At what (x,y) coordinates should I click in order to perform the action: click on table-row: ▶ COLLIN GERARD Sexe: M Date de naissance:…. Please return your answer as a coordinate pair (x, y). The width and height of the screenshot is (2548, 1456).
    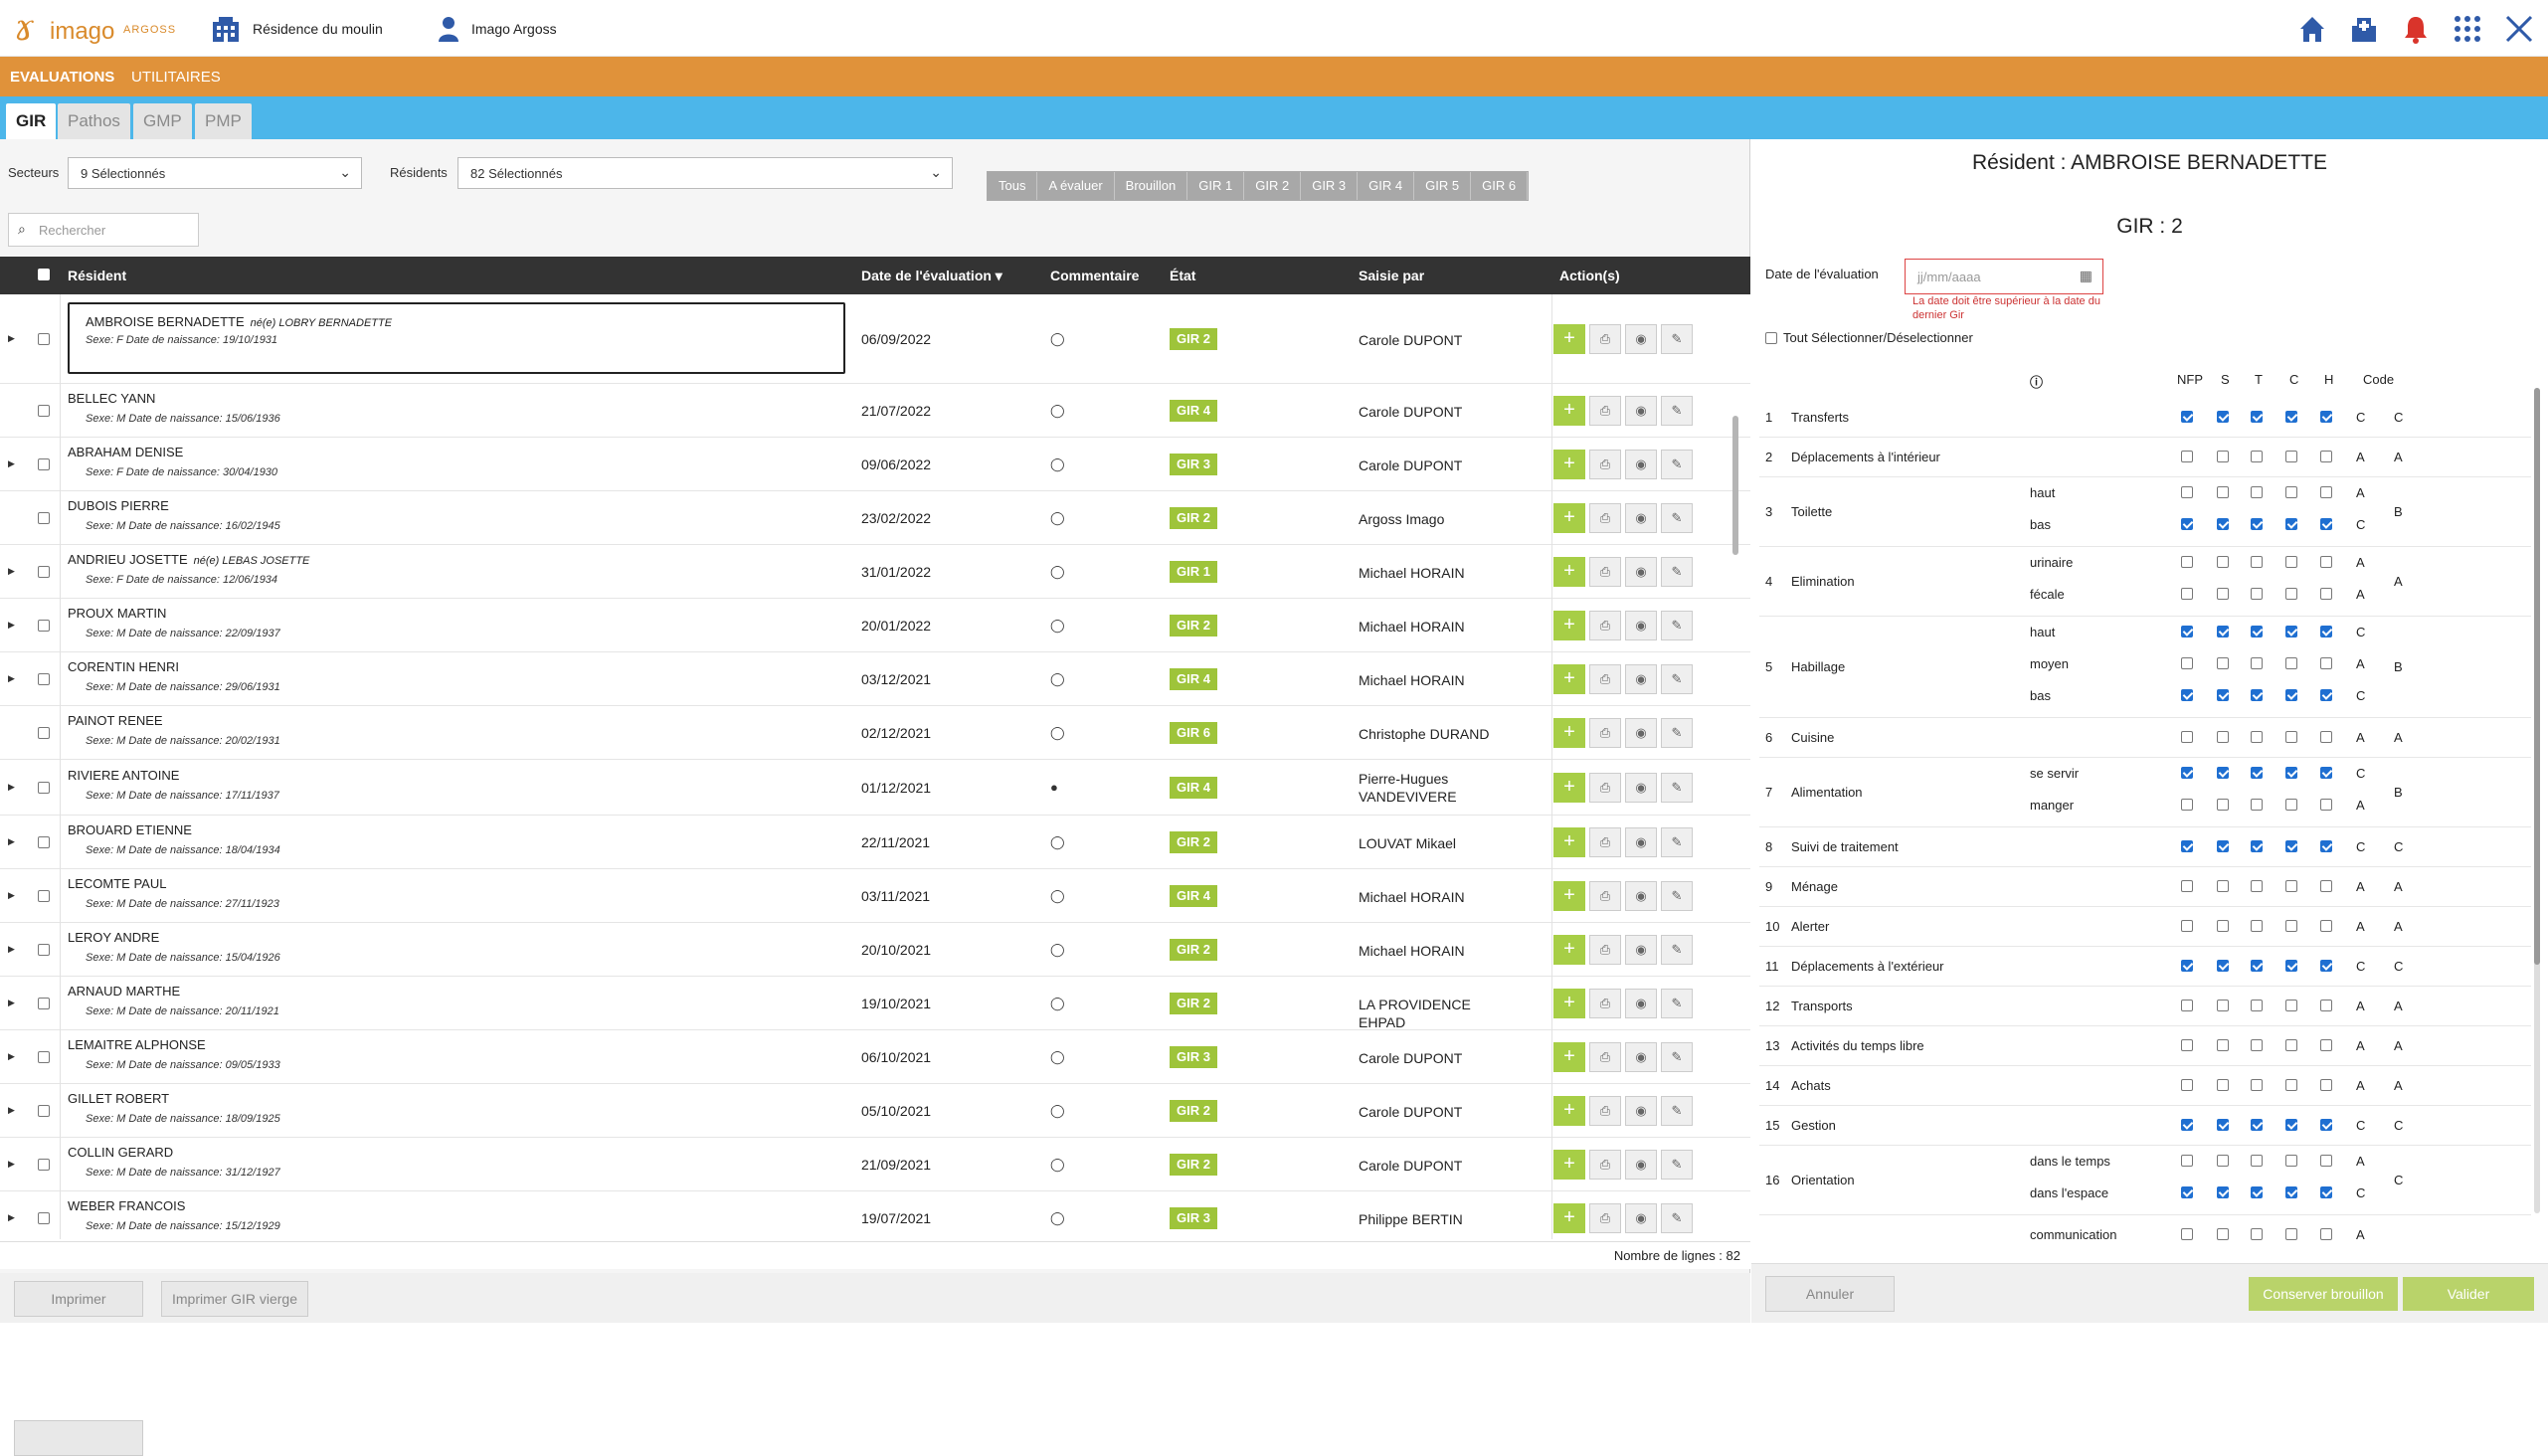
    Looking at the image, I should click on (875, 1164).